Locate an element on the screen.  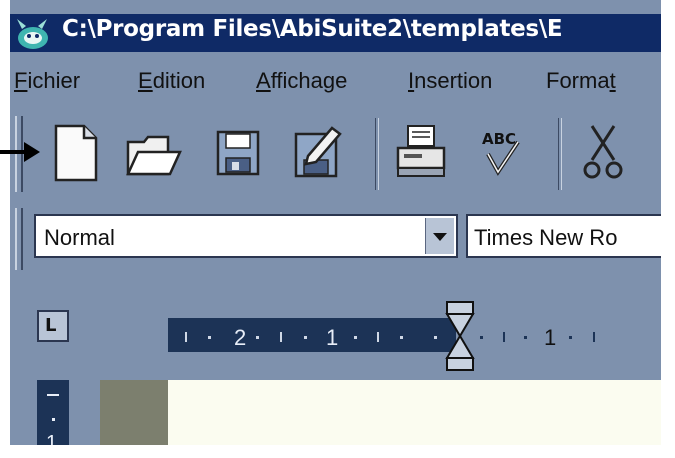
vertical-ruler-dot is located at coordinates (53, 419).